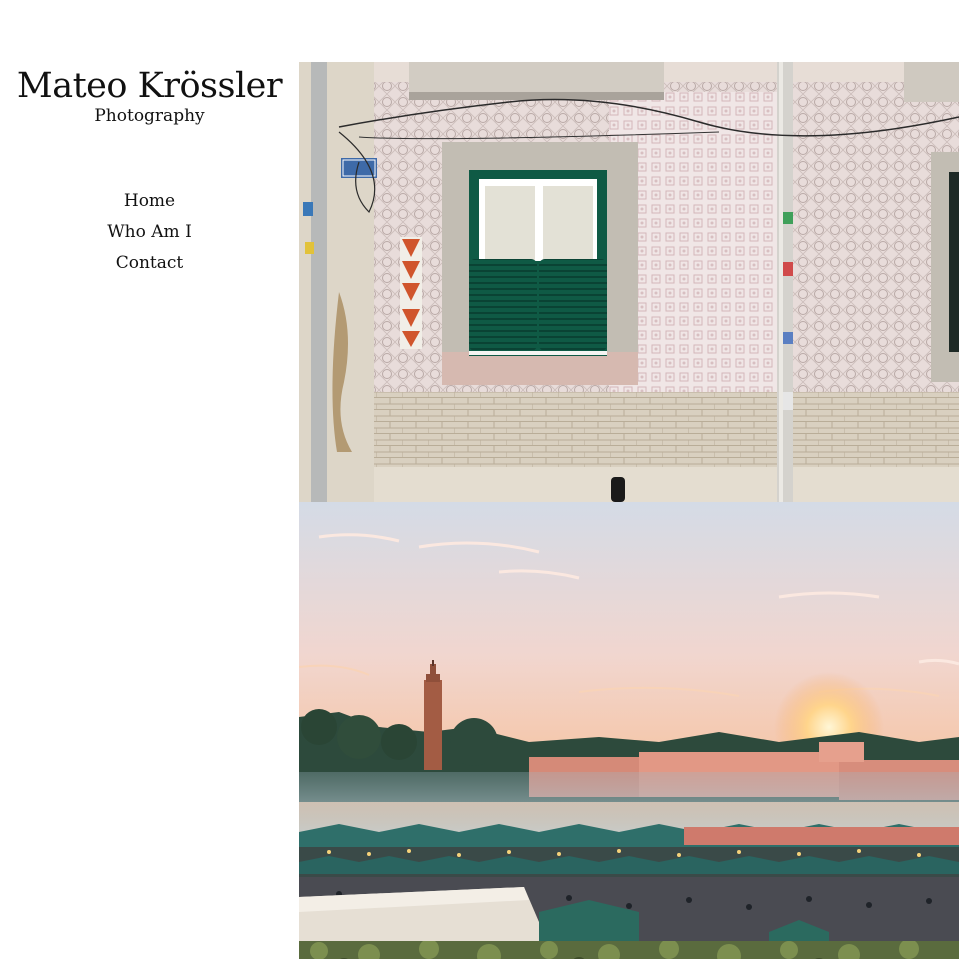 Image resolution: width=959 pixels, height=959 pixels. What do you see at coordinates (149, 201) in the screenshot?
I see `nav-item-home: Home` at bounding box center [149, 201].